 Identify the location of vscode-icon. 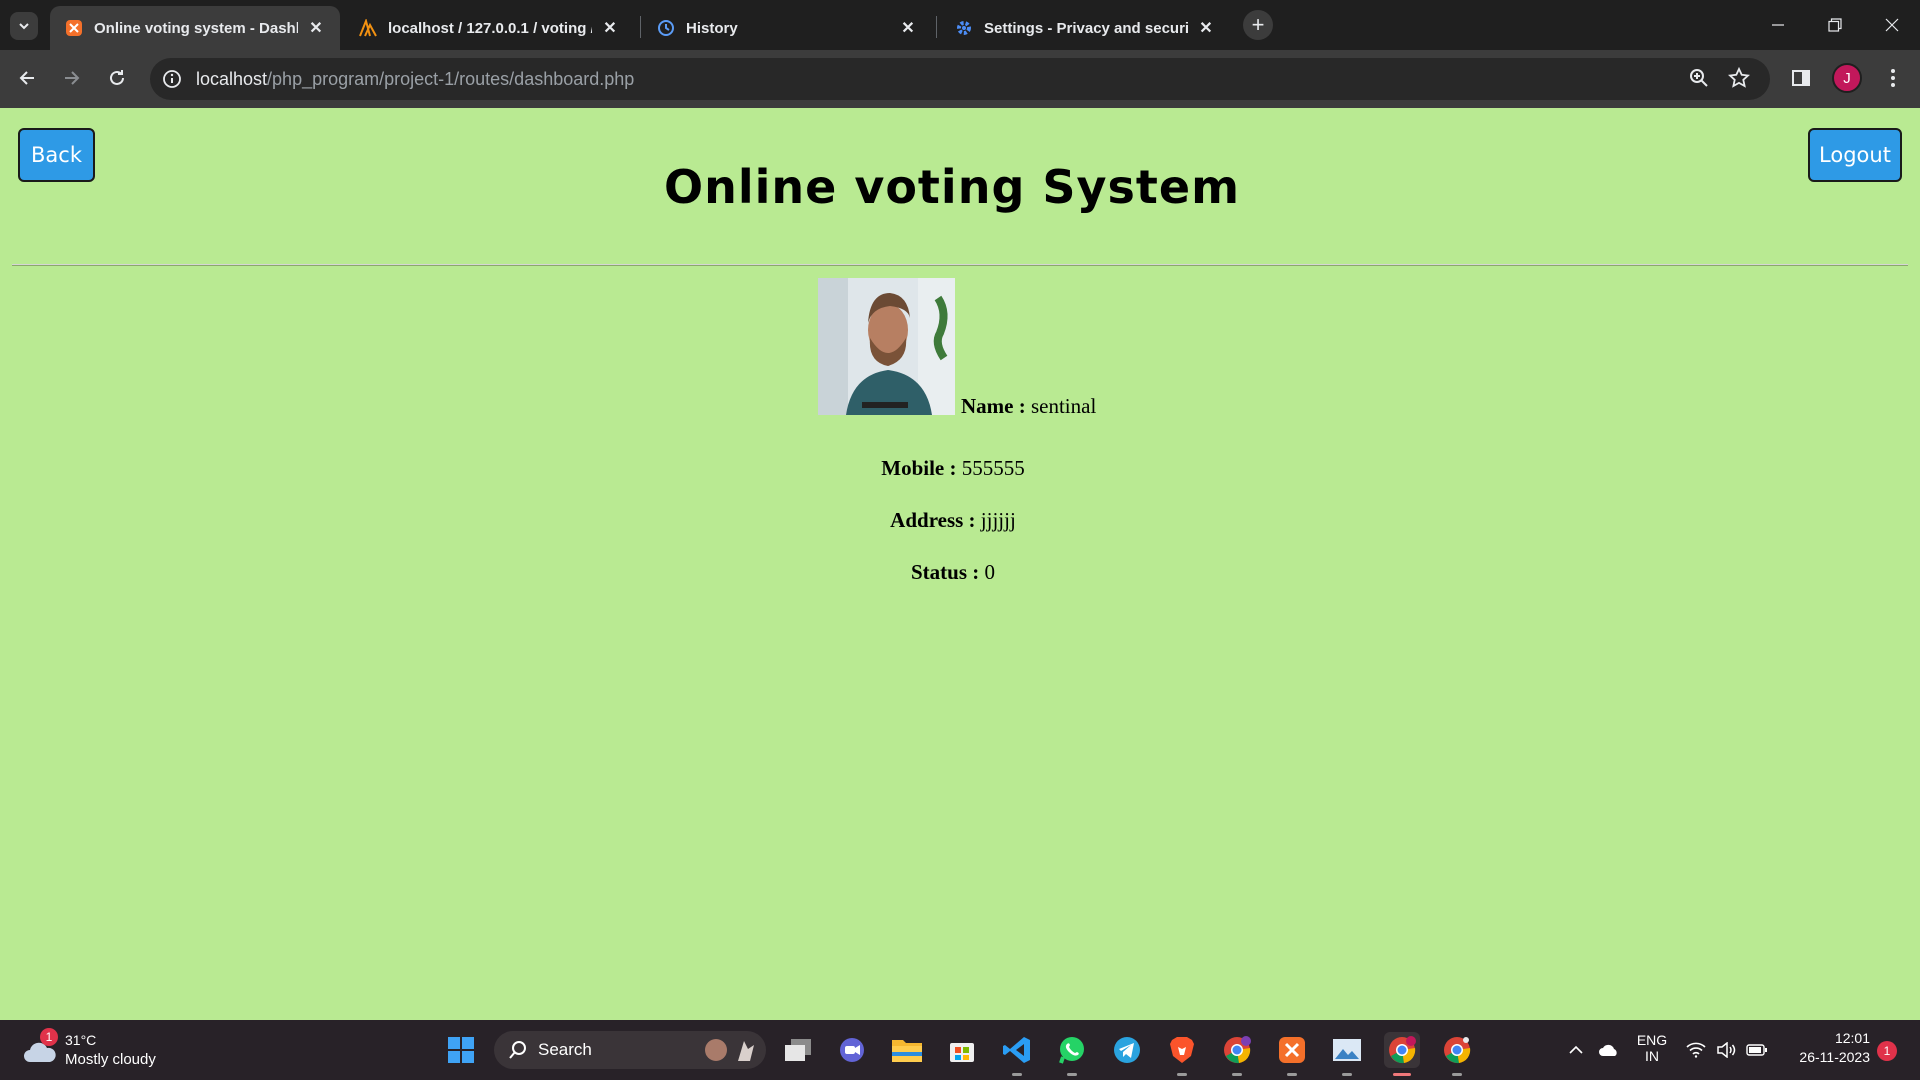
(1016, 1050).